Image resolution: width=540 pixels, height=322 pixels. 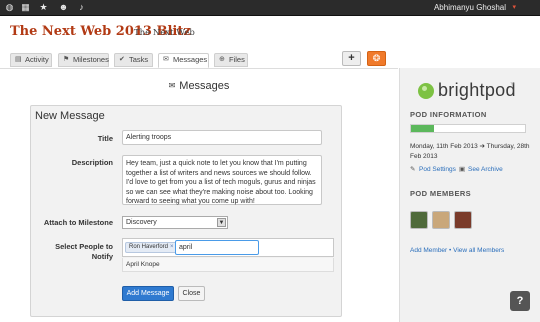 What do you see at coordinates (105, 138) in the screenshot?
I see `title-label: Title` at bounding box center [105, 138].